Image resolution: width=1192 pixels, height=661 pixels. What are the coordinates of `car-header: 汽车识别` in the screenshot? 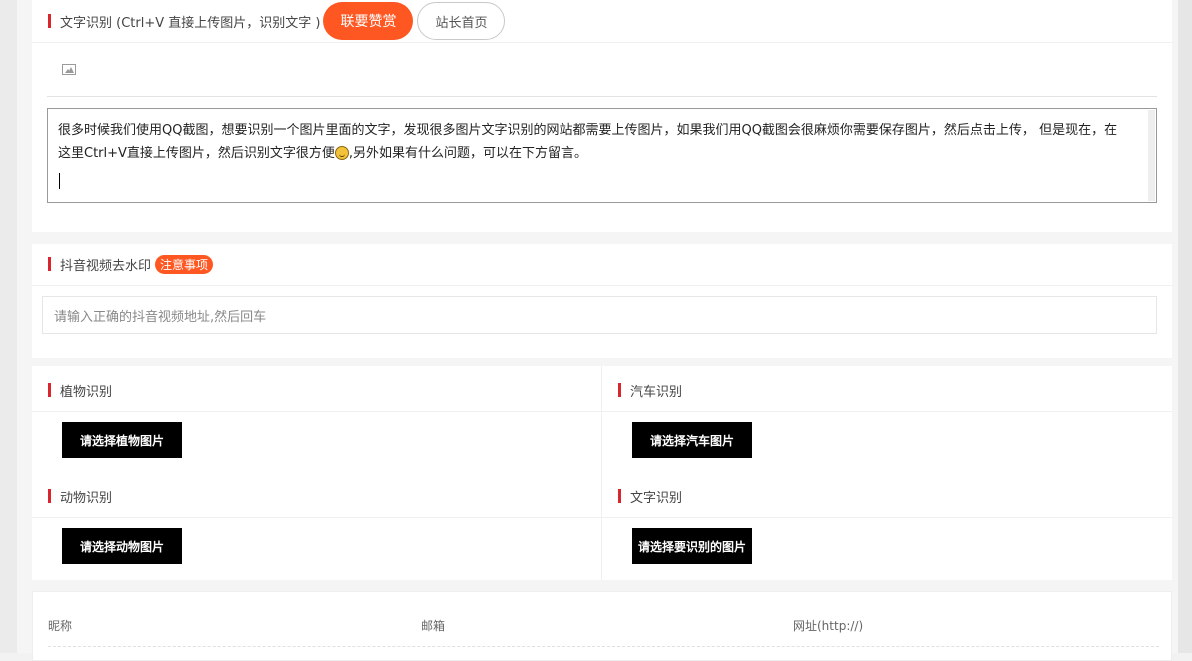 It's located at (650, 390).